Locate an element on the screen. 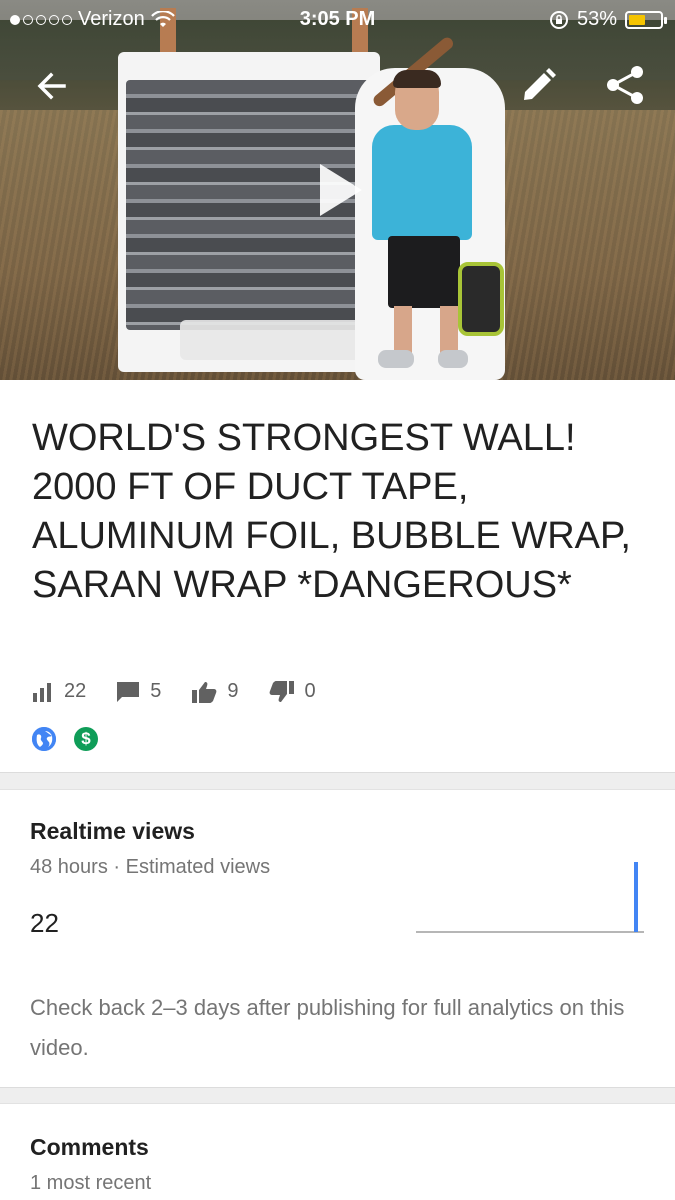 This screenshot has height=1200, width=675. battery-level is located at coordinates (637, 19).